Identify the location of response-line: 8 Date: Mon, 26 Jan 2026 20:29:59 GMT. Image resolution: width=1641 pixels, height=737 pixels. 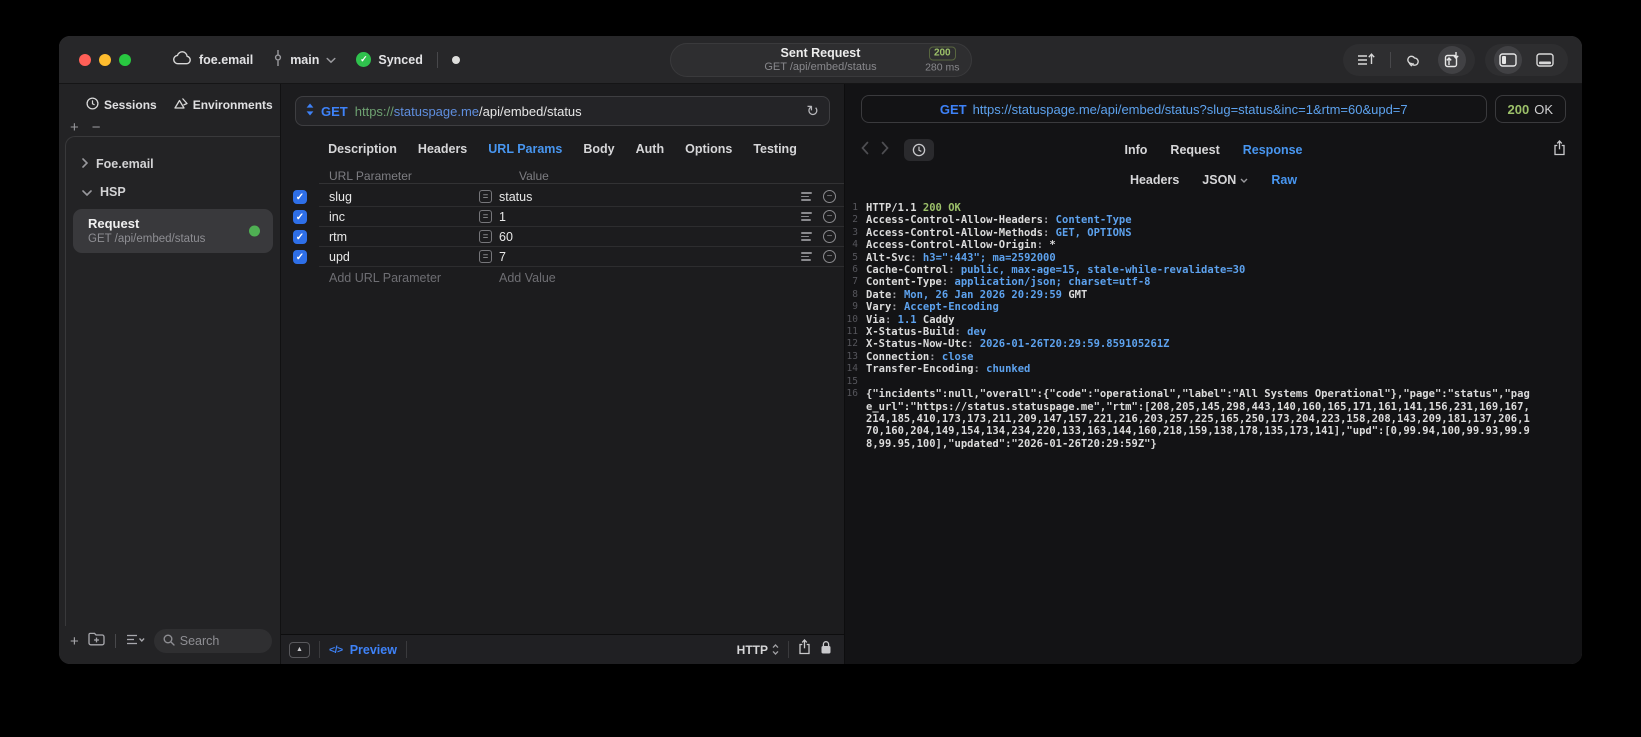
(1213, 295).